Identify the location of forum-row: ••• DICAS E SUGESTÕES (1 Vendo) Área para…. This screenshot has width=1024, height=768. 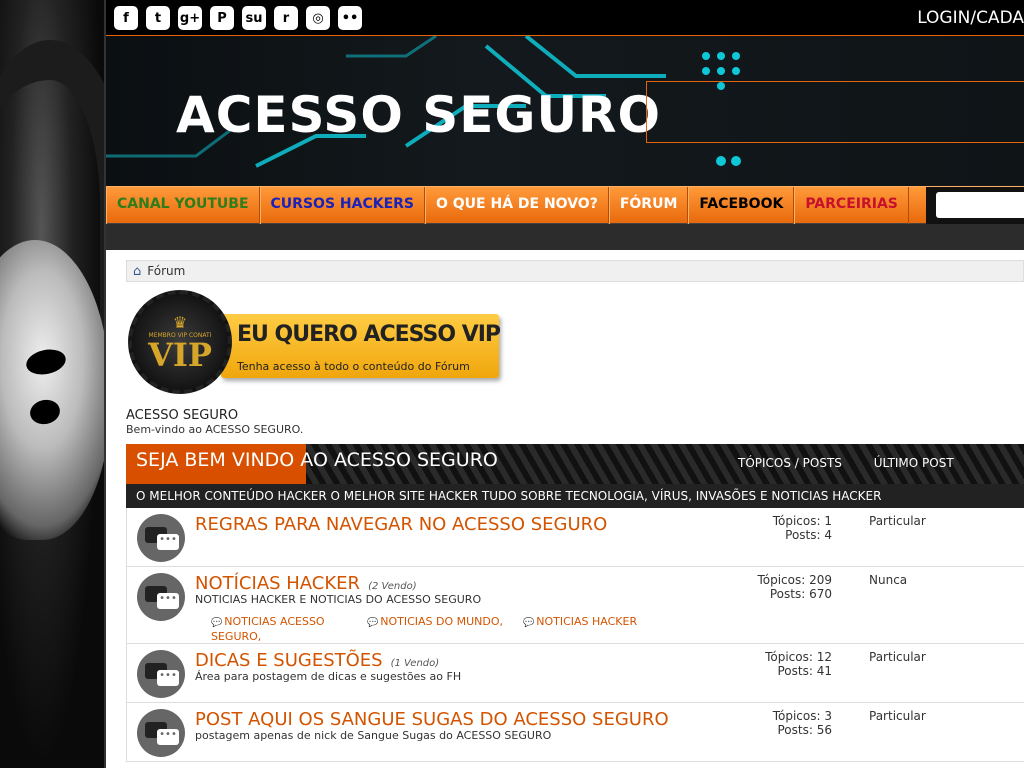
(575, 673).